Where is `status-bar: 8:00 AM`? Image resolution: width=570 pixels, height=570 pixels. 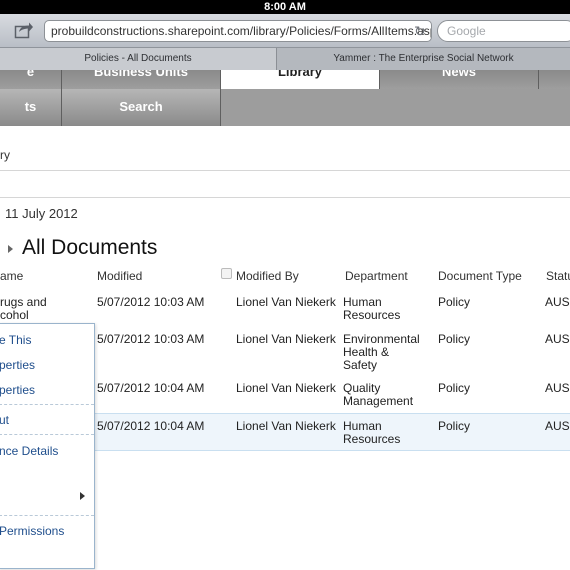
status-bar: 8:00 AM is located at coordinates (285, 7).